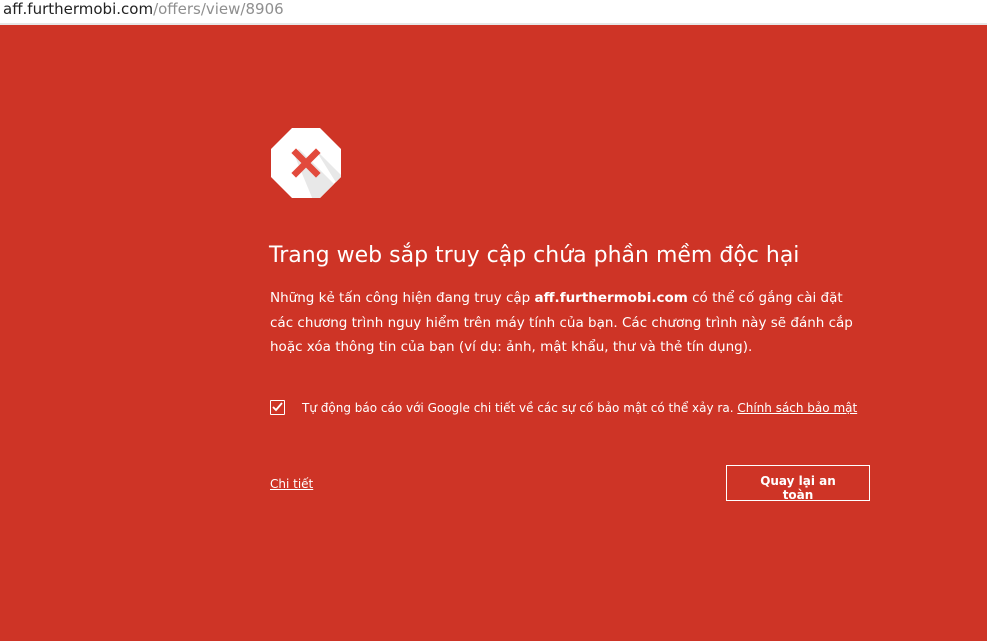  I want to click on privacy-policy-link: Chính sách bảo mật, so click(797, 408).